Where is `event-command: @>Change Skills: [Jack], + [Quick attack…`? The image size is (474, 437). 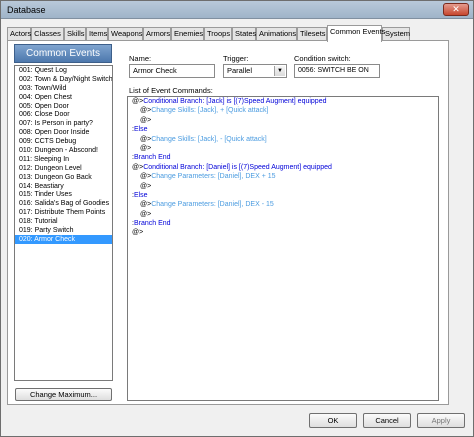 event-command: @>Change Skills: [Jack], + [Quick attack… is located at coordinates (283, 110).